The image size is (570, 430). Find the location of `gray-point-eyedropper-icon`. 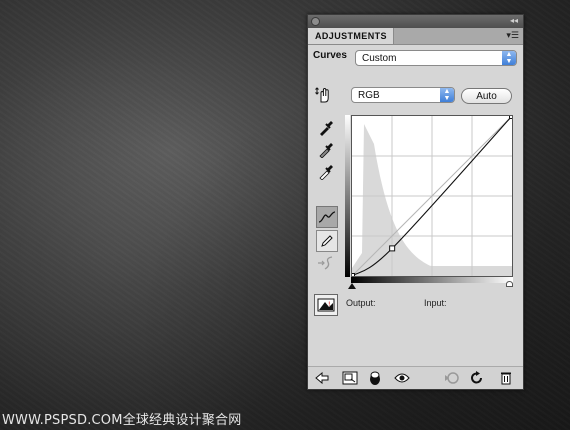

gray-point-eyedropper-icon is located at coordinates (326, 150).